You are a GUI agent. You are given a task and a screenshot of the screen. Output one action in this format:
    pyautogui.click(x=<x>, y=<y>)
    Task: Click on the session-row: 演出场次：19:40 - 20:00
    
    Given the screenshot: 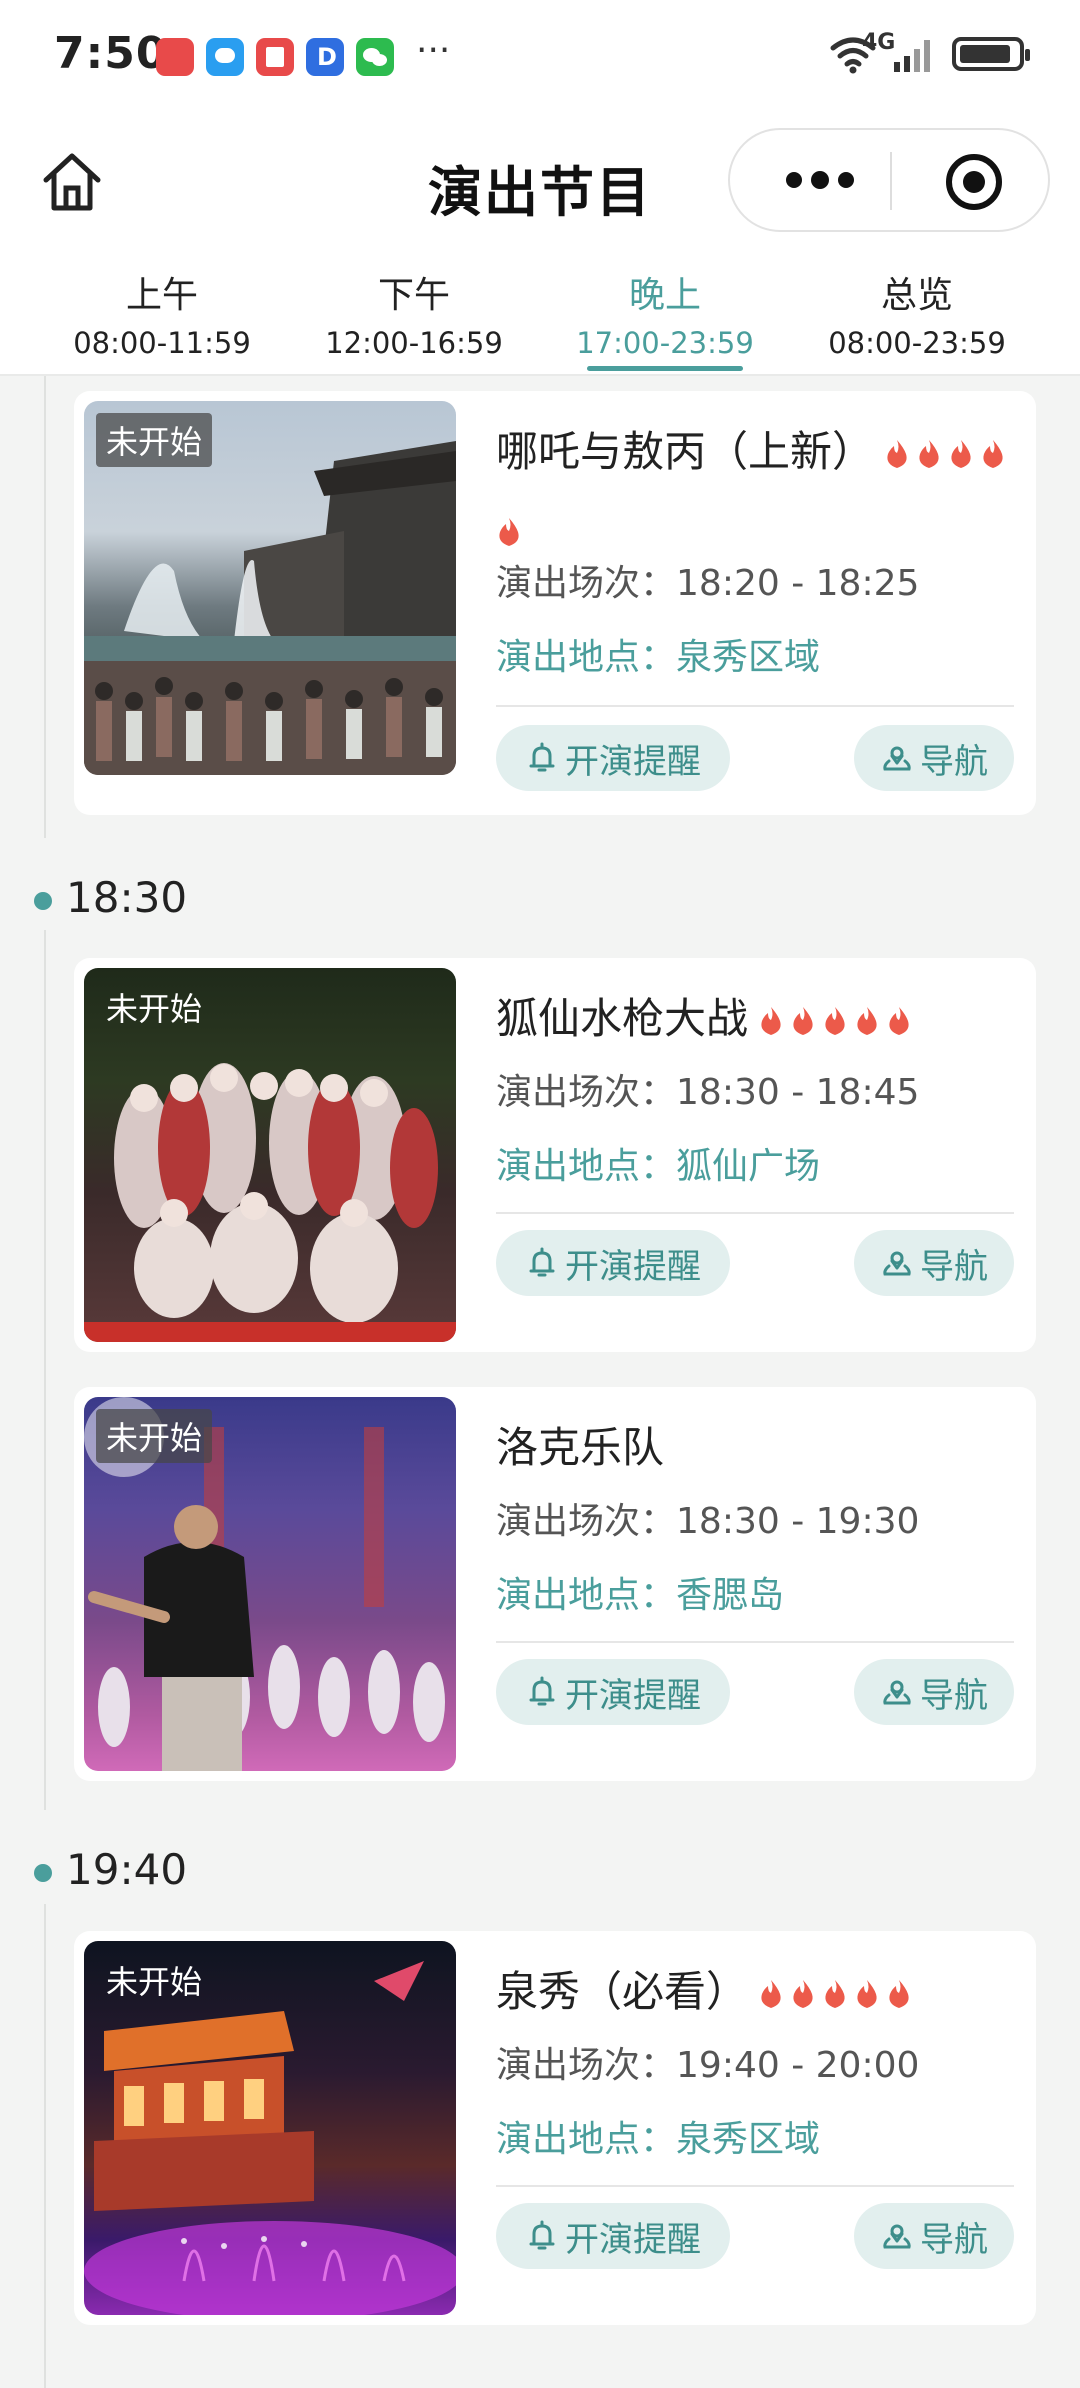 What is the action you would take?
    pyautogui.click(x=707, y=2066)
    